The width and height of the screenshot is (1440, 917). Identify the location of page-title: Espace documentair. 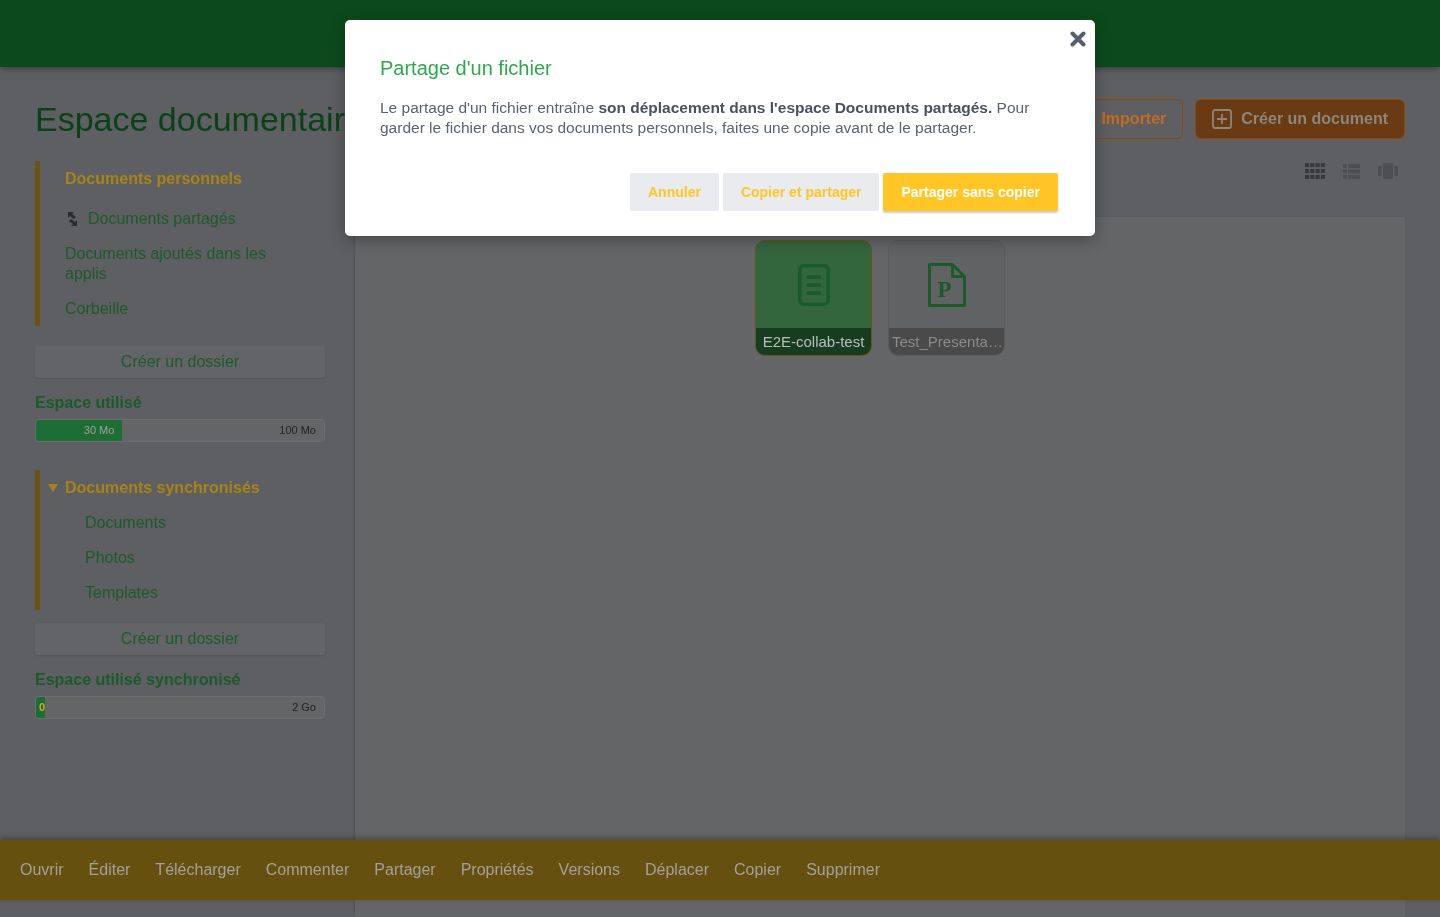
(190, 119).